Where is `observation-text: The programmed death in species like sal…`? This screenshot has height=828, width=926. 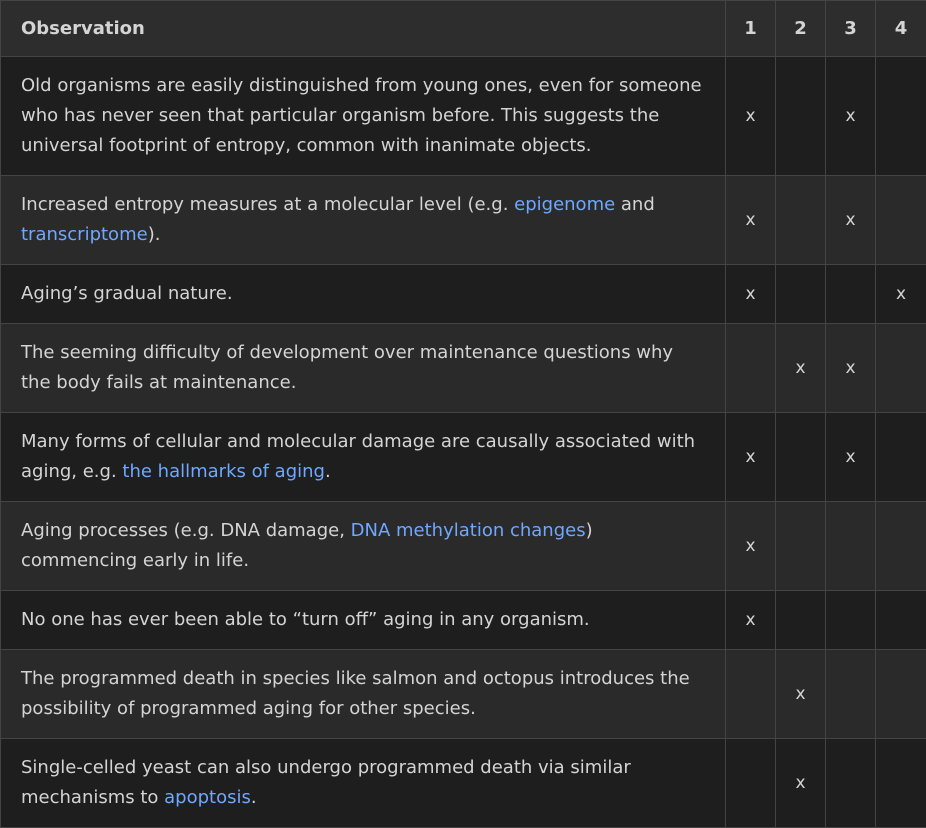
observation-text: The programmed death in species like sal… is located at coordinates (355, 693).